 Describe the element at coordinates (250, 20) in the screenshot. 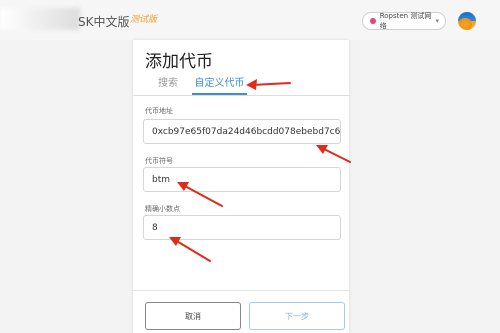

I see `top-bar: SK中文版 测试版 Ropsten 测试网络 ▾` at that location.